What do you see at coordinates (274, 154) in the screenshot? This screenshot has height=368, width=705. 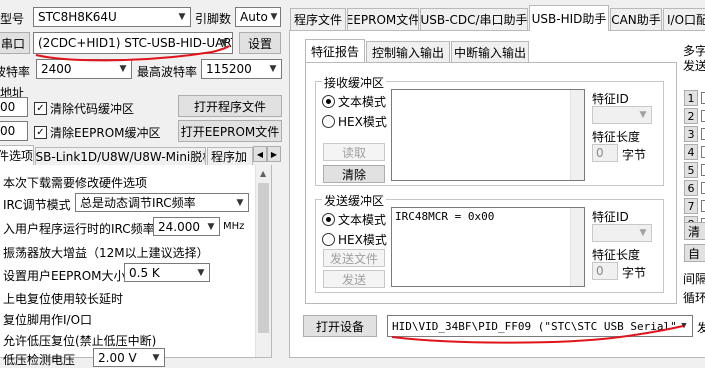 I see `tab-scroll-right-button: ▶` at bounding box center [274, 154].